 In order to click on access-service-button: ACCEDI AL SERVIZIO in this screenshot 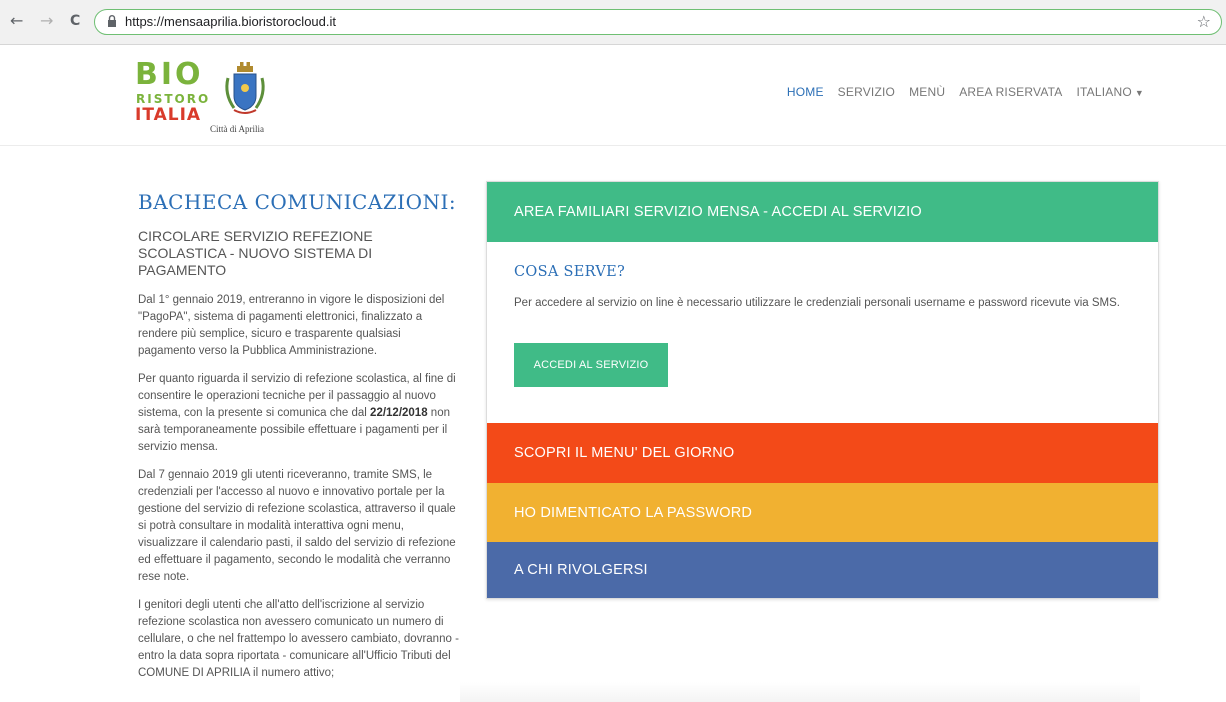, I will do `click(591, 365)`.